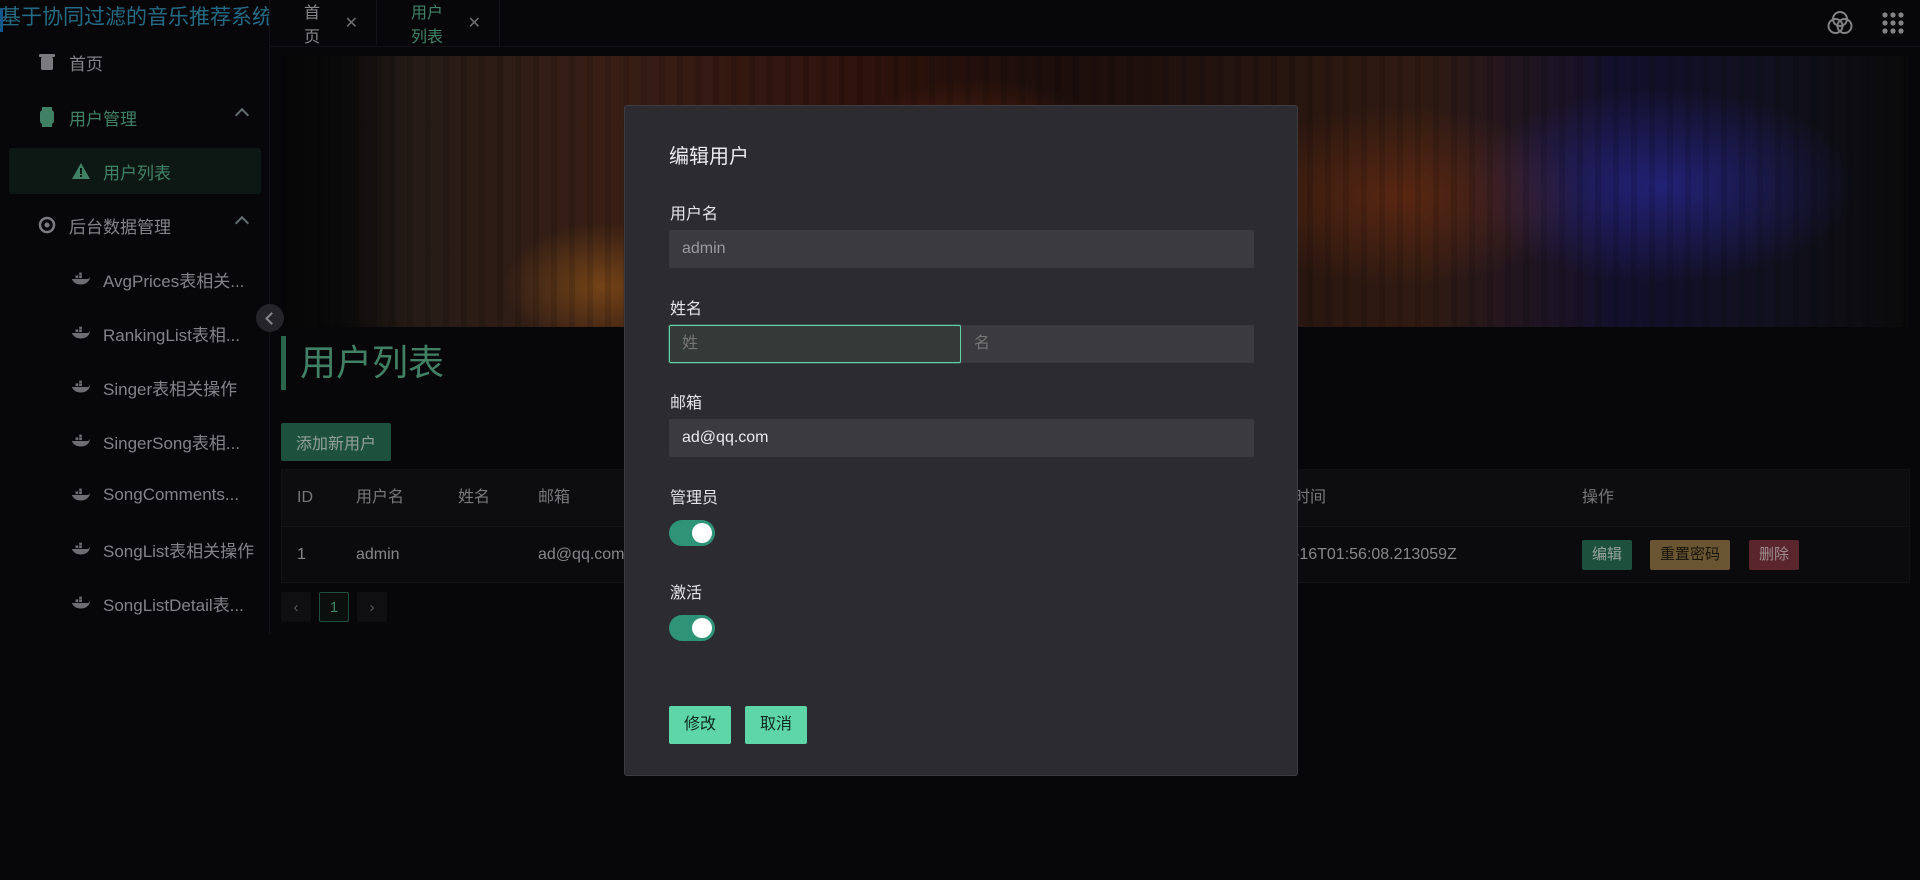  Describe the element at coordinates (1107, 344) in the screenshot. I see `given-name-input` at that location.